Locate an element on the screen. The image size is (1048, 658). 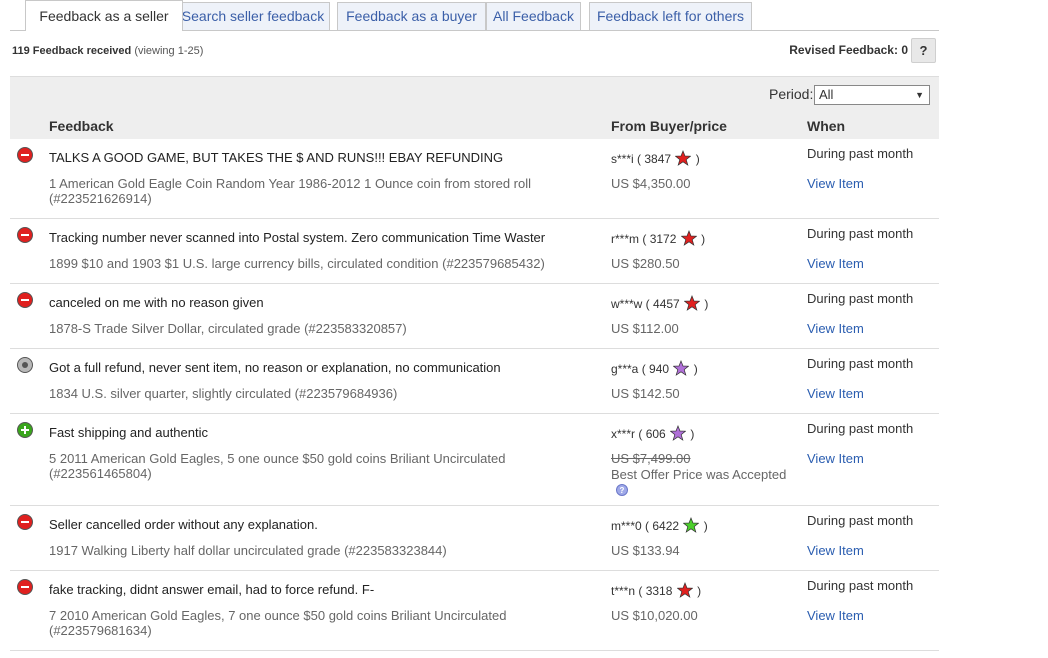
buyer-info: g***a ( 940 ) is located at coordinates (654, 368).